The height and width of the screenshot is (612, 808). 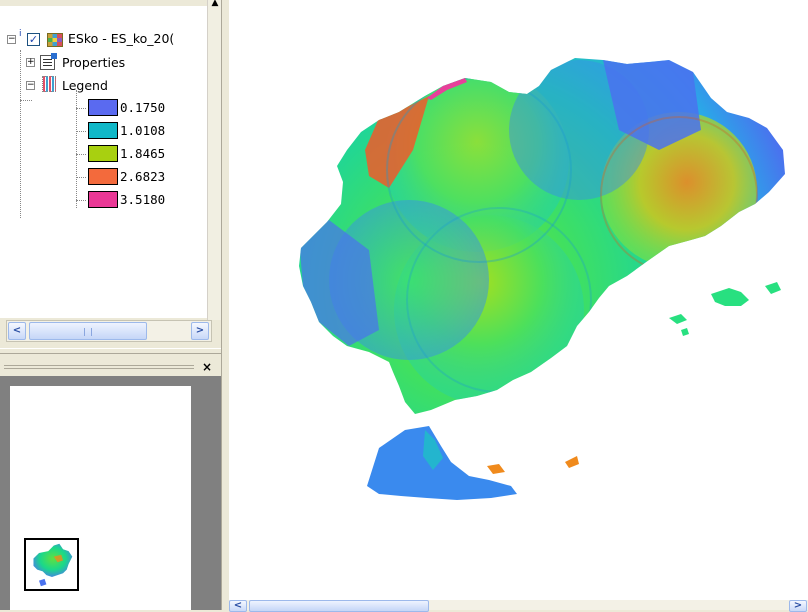 I want to click on legend-value-label: 1.0108, so click(x=143, y=130).